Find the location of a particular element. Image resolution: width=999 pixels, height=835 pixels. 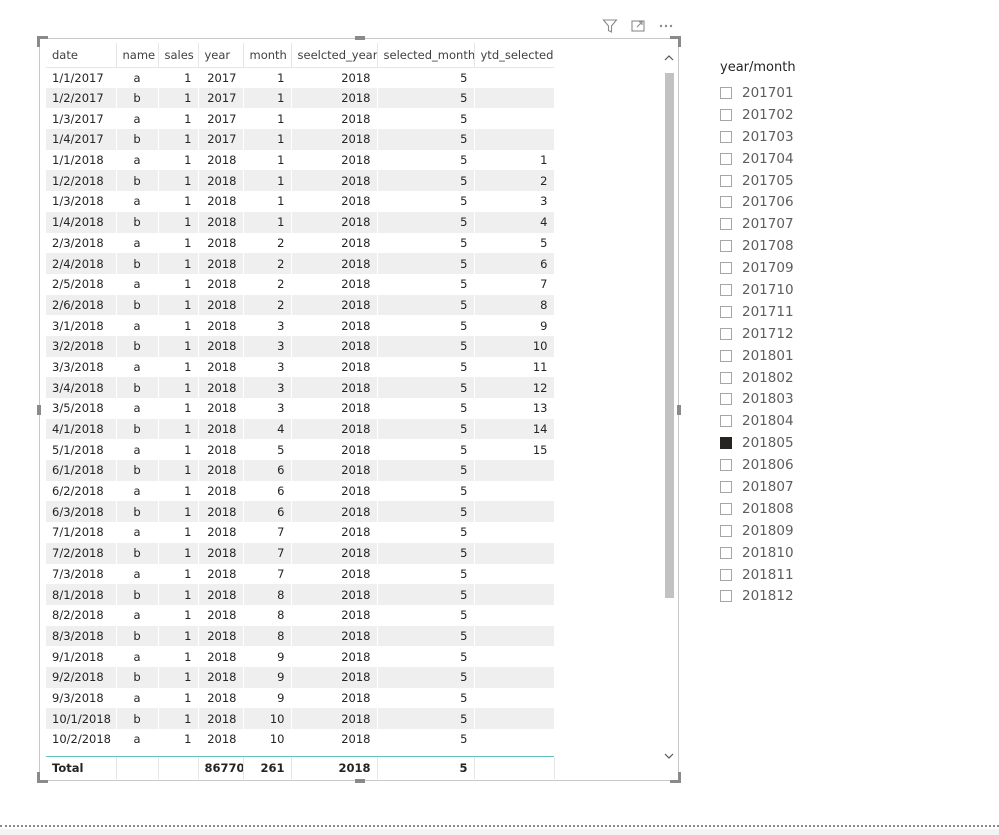

column-header: ytd_selected is located at coordinates (514, 55).